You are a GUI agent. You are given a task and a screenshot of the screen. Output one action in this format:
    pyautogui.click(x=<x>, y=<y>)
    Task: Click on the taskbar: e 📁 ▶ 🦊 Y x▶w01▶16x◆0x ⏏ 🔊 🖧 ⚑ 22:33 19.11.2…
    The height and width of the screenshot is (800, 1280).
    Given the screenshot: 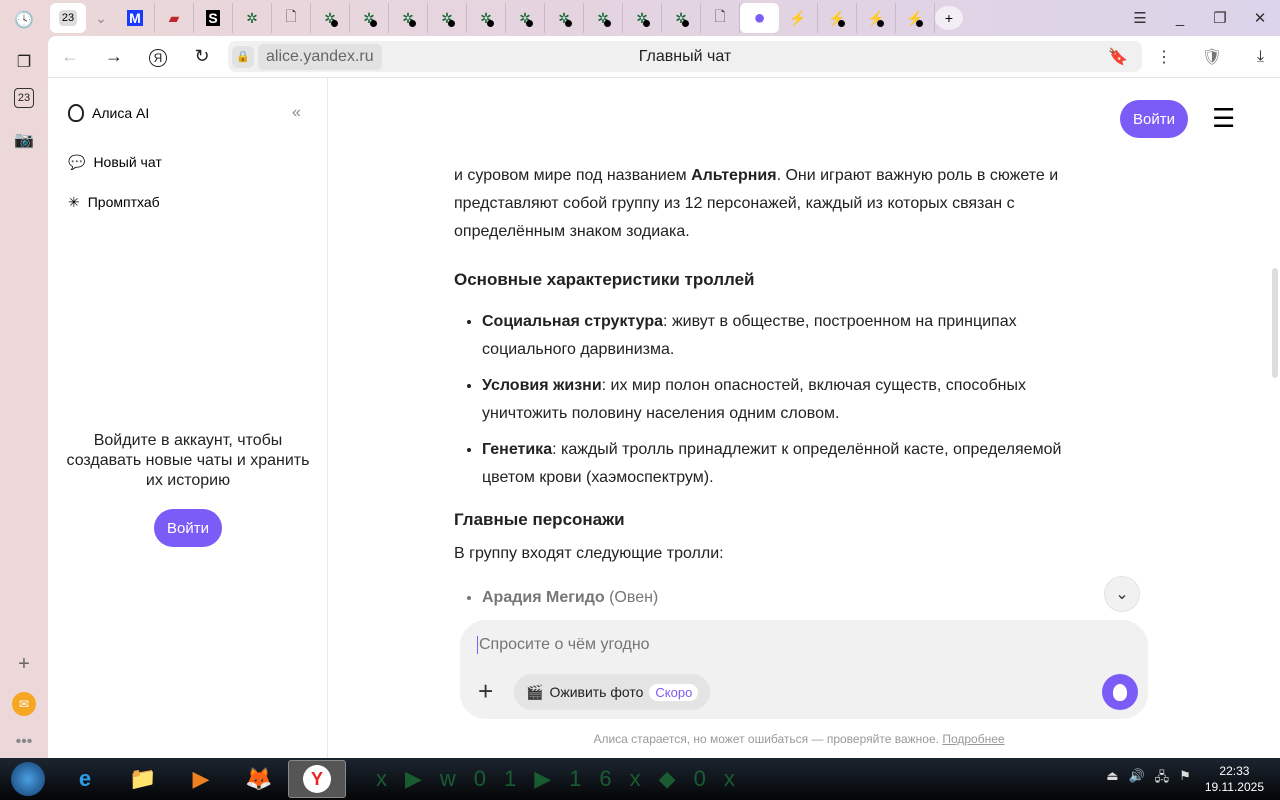 What is the action you would take?
    pyautogui.click(x=640, y=779)
    